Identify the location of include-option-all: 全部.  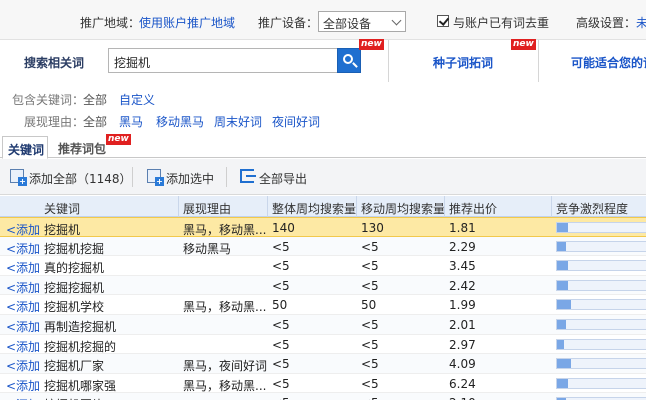
(95, 99).